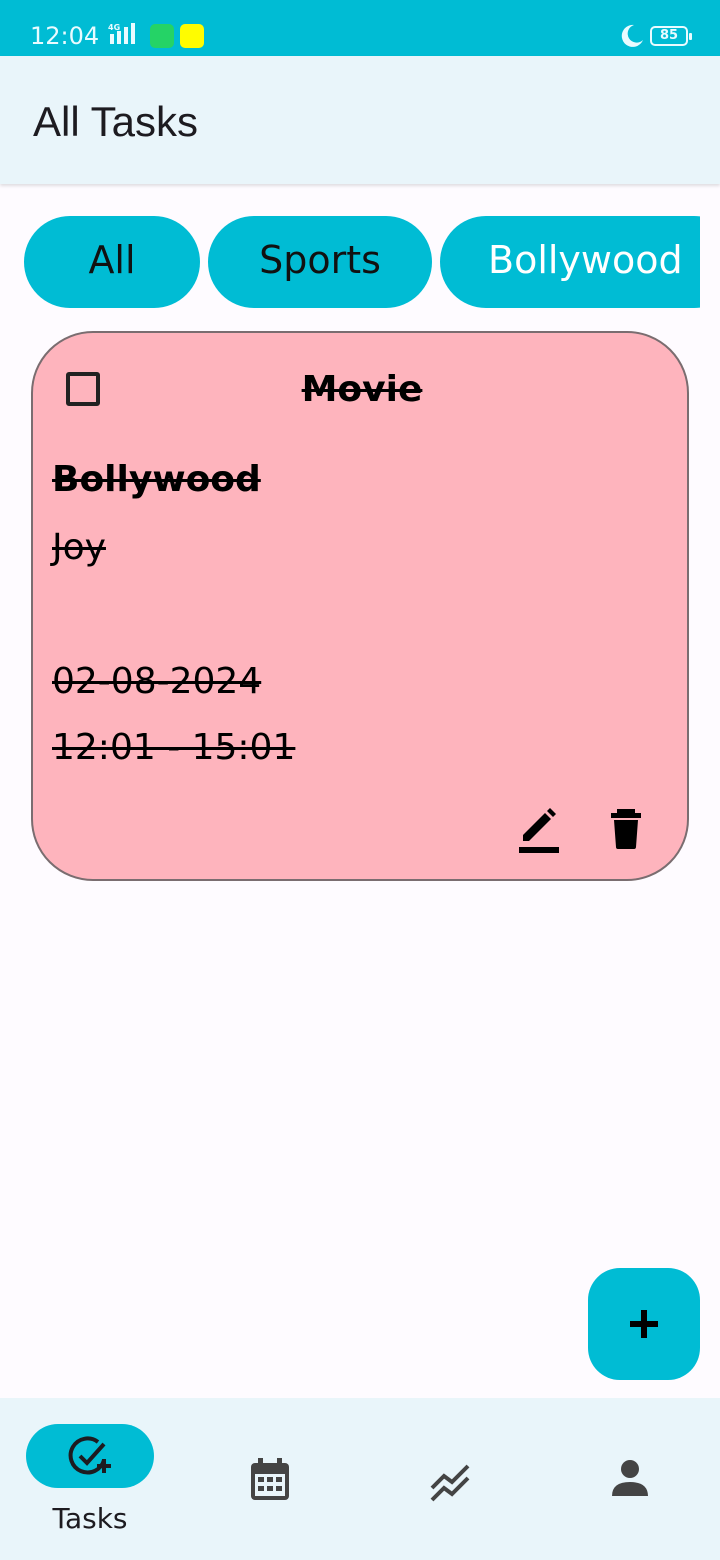 This screenshot has height=1560, width=720. I want to click on task-date: 02-08-2024, so click(157, 681).